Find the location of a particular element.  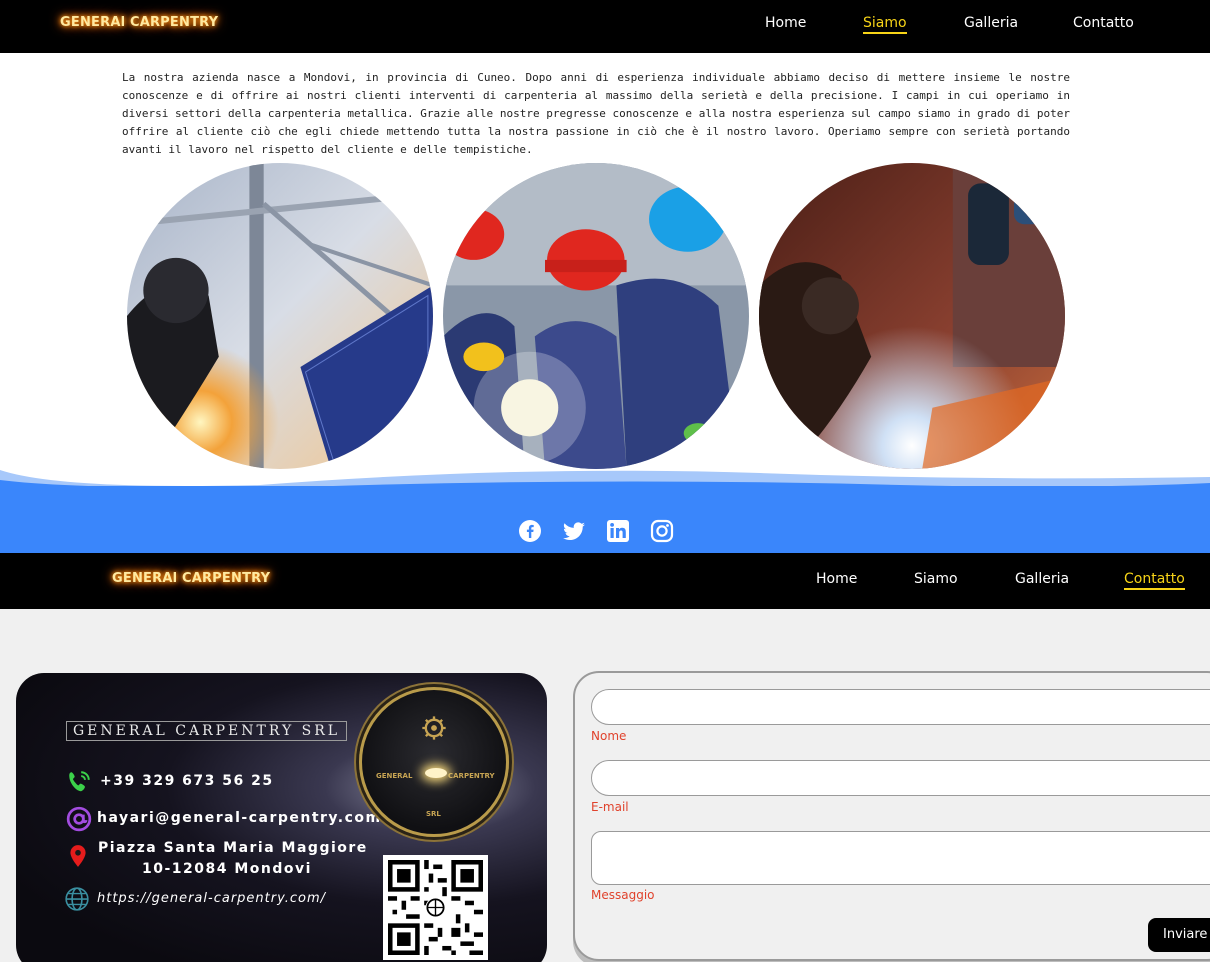

seal-left-text: GENERAL is located at coordinates (394, 776).